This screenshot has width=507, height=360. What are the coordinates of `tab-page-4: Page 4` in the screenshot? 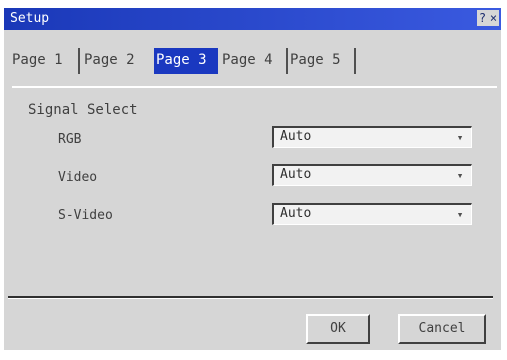 It's located at (255, 61).